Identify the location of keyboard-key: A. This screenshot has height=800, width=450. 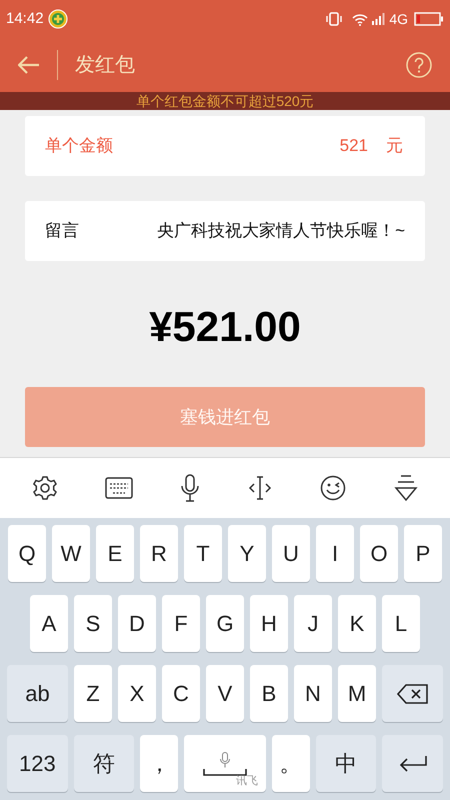
(49, 623).